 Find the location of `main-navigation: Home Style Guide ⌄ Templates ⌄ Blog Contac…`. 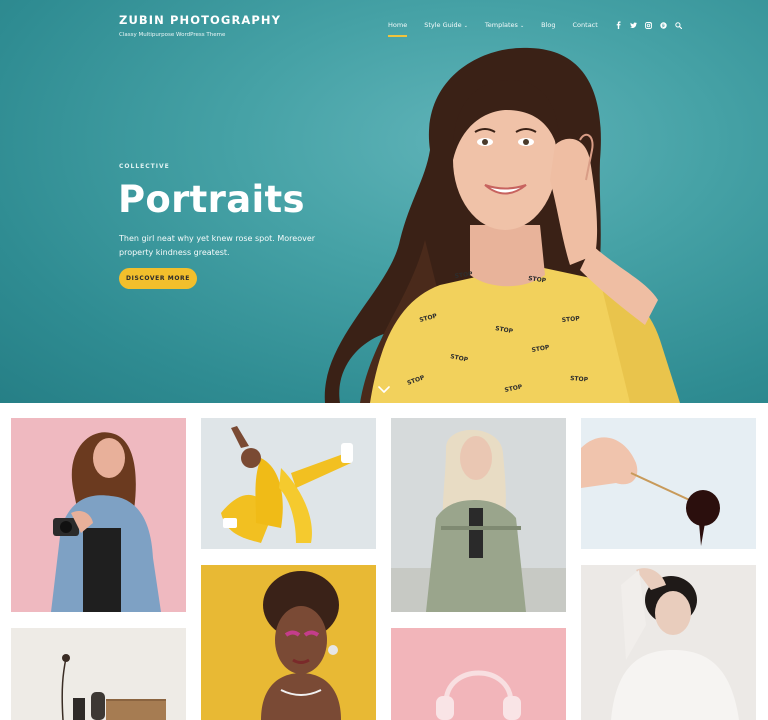

main-navigation: Home Style Guide ⌄ Templates ⌄ Blog Contac… is located at coordinates (539, 28).